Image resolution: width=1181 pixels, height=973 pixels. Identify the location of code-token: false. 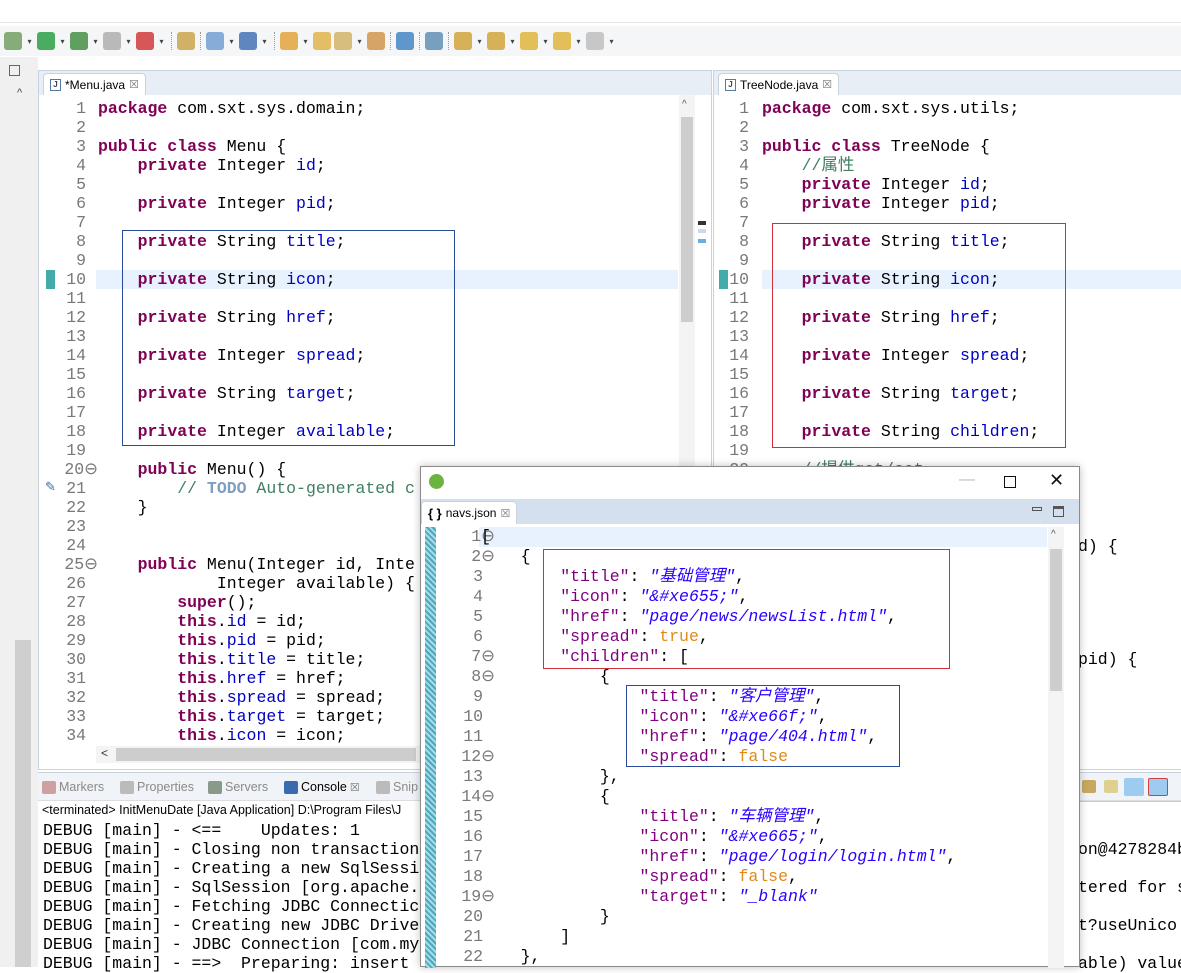
(763, 876).